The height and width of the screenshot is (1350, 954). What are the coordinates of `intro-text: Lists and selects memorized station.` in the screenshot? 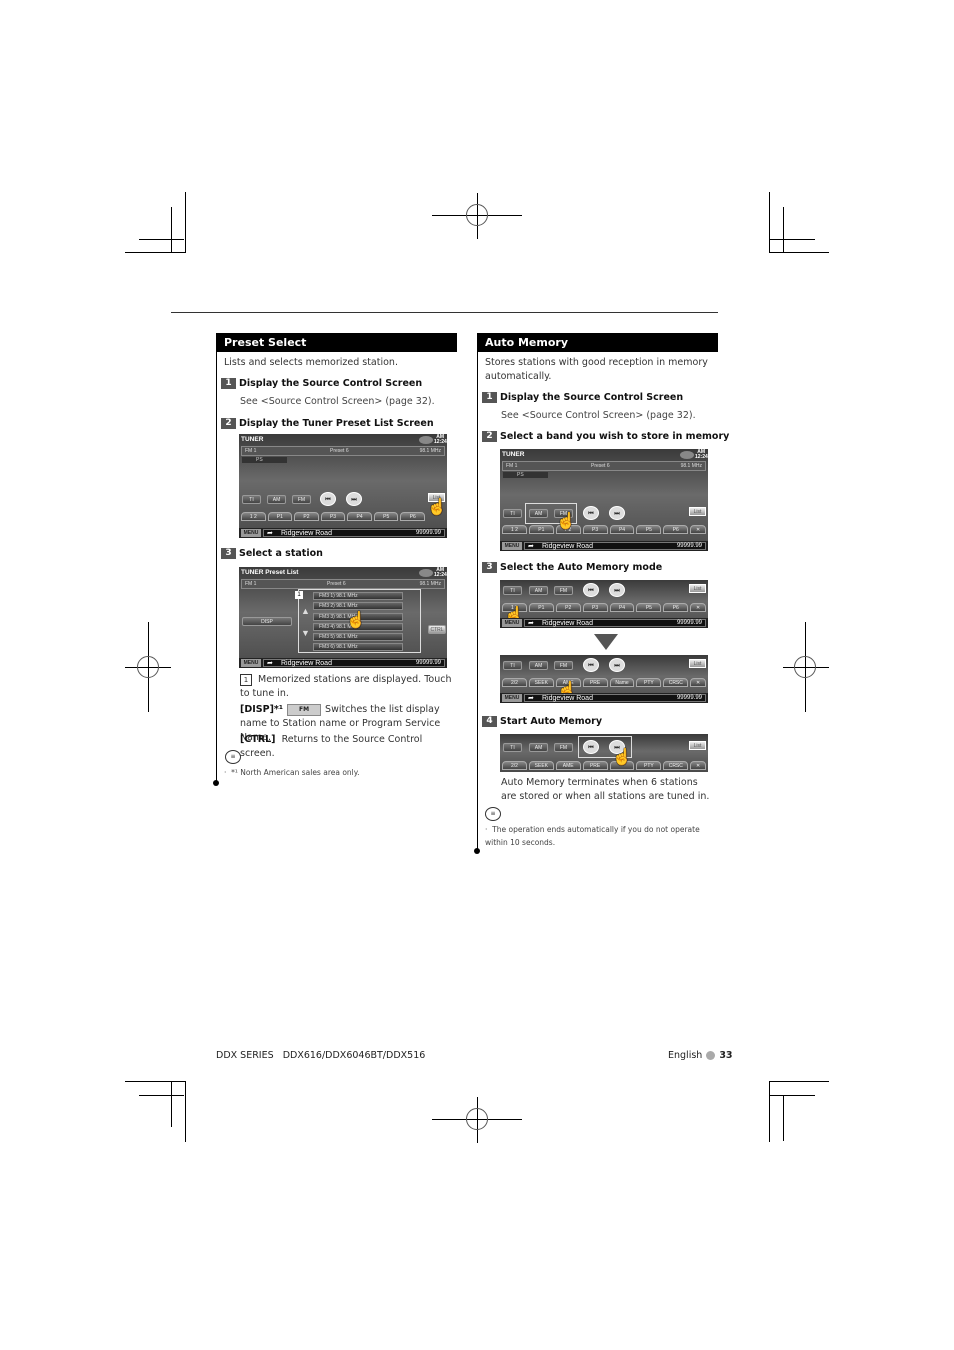 It's located at (311, 362).